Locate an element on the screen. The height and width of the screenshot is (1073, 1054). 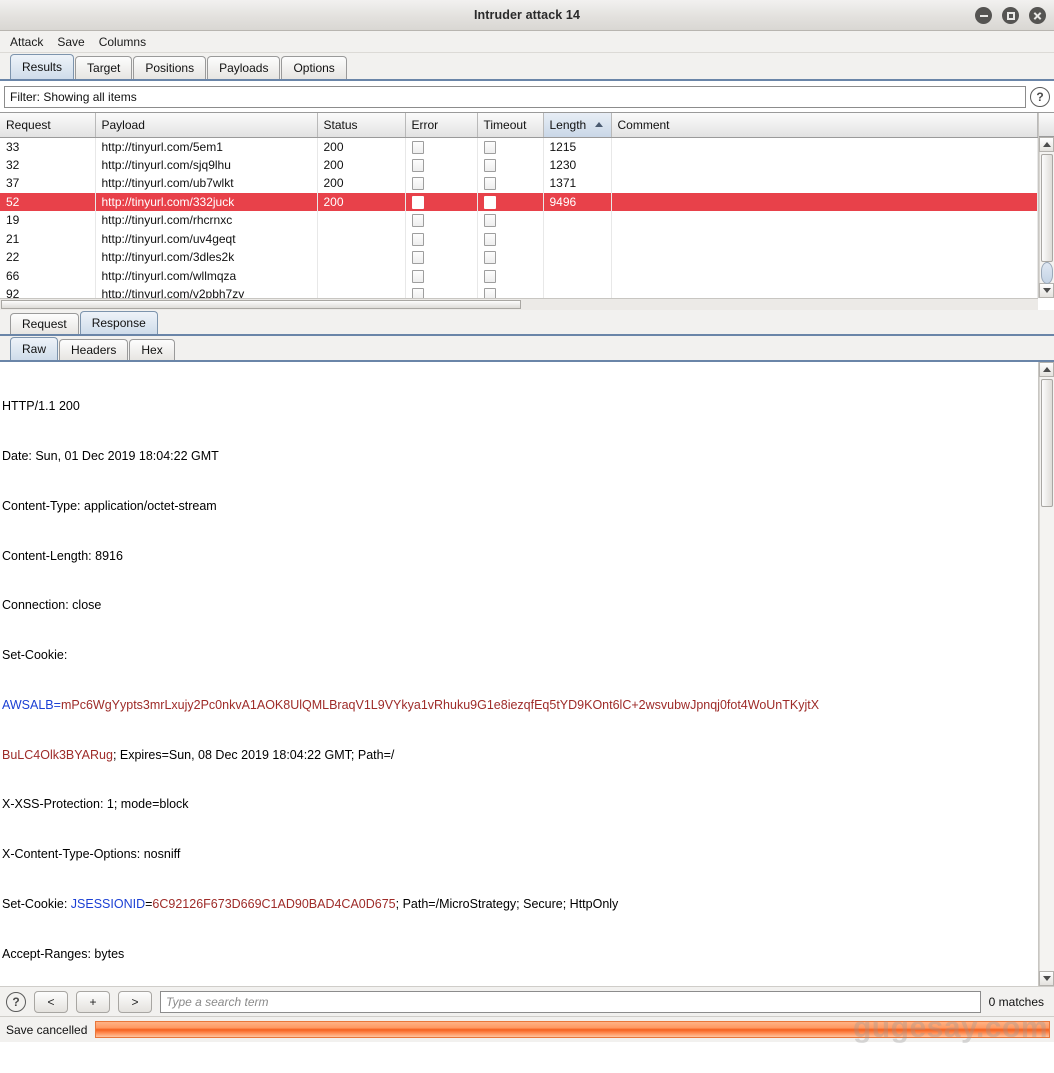
chevron-down-icon is located at coordinates (1046, 978).